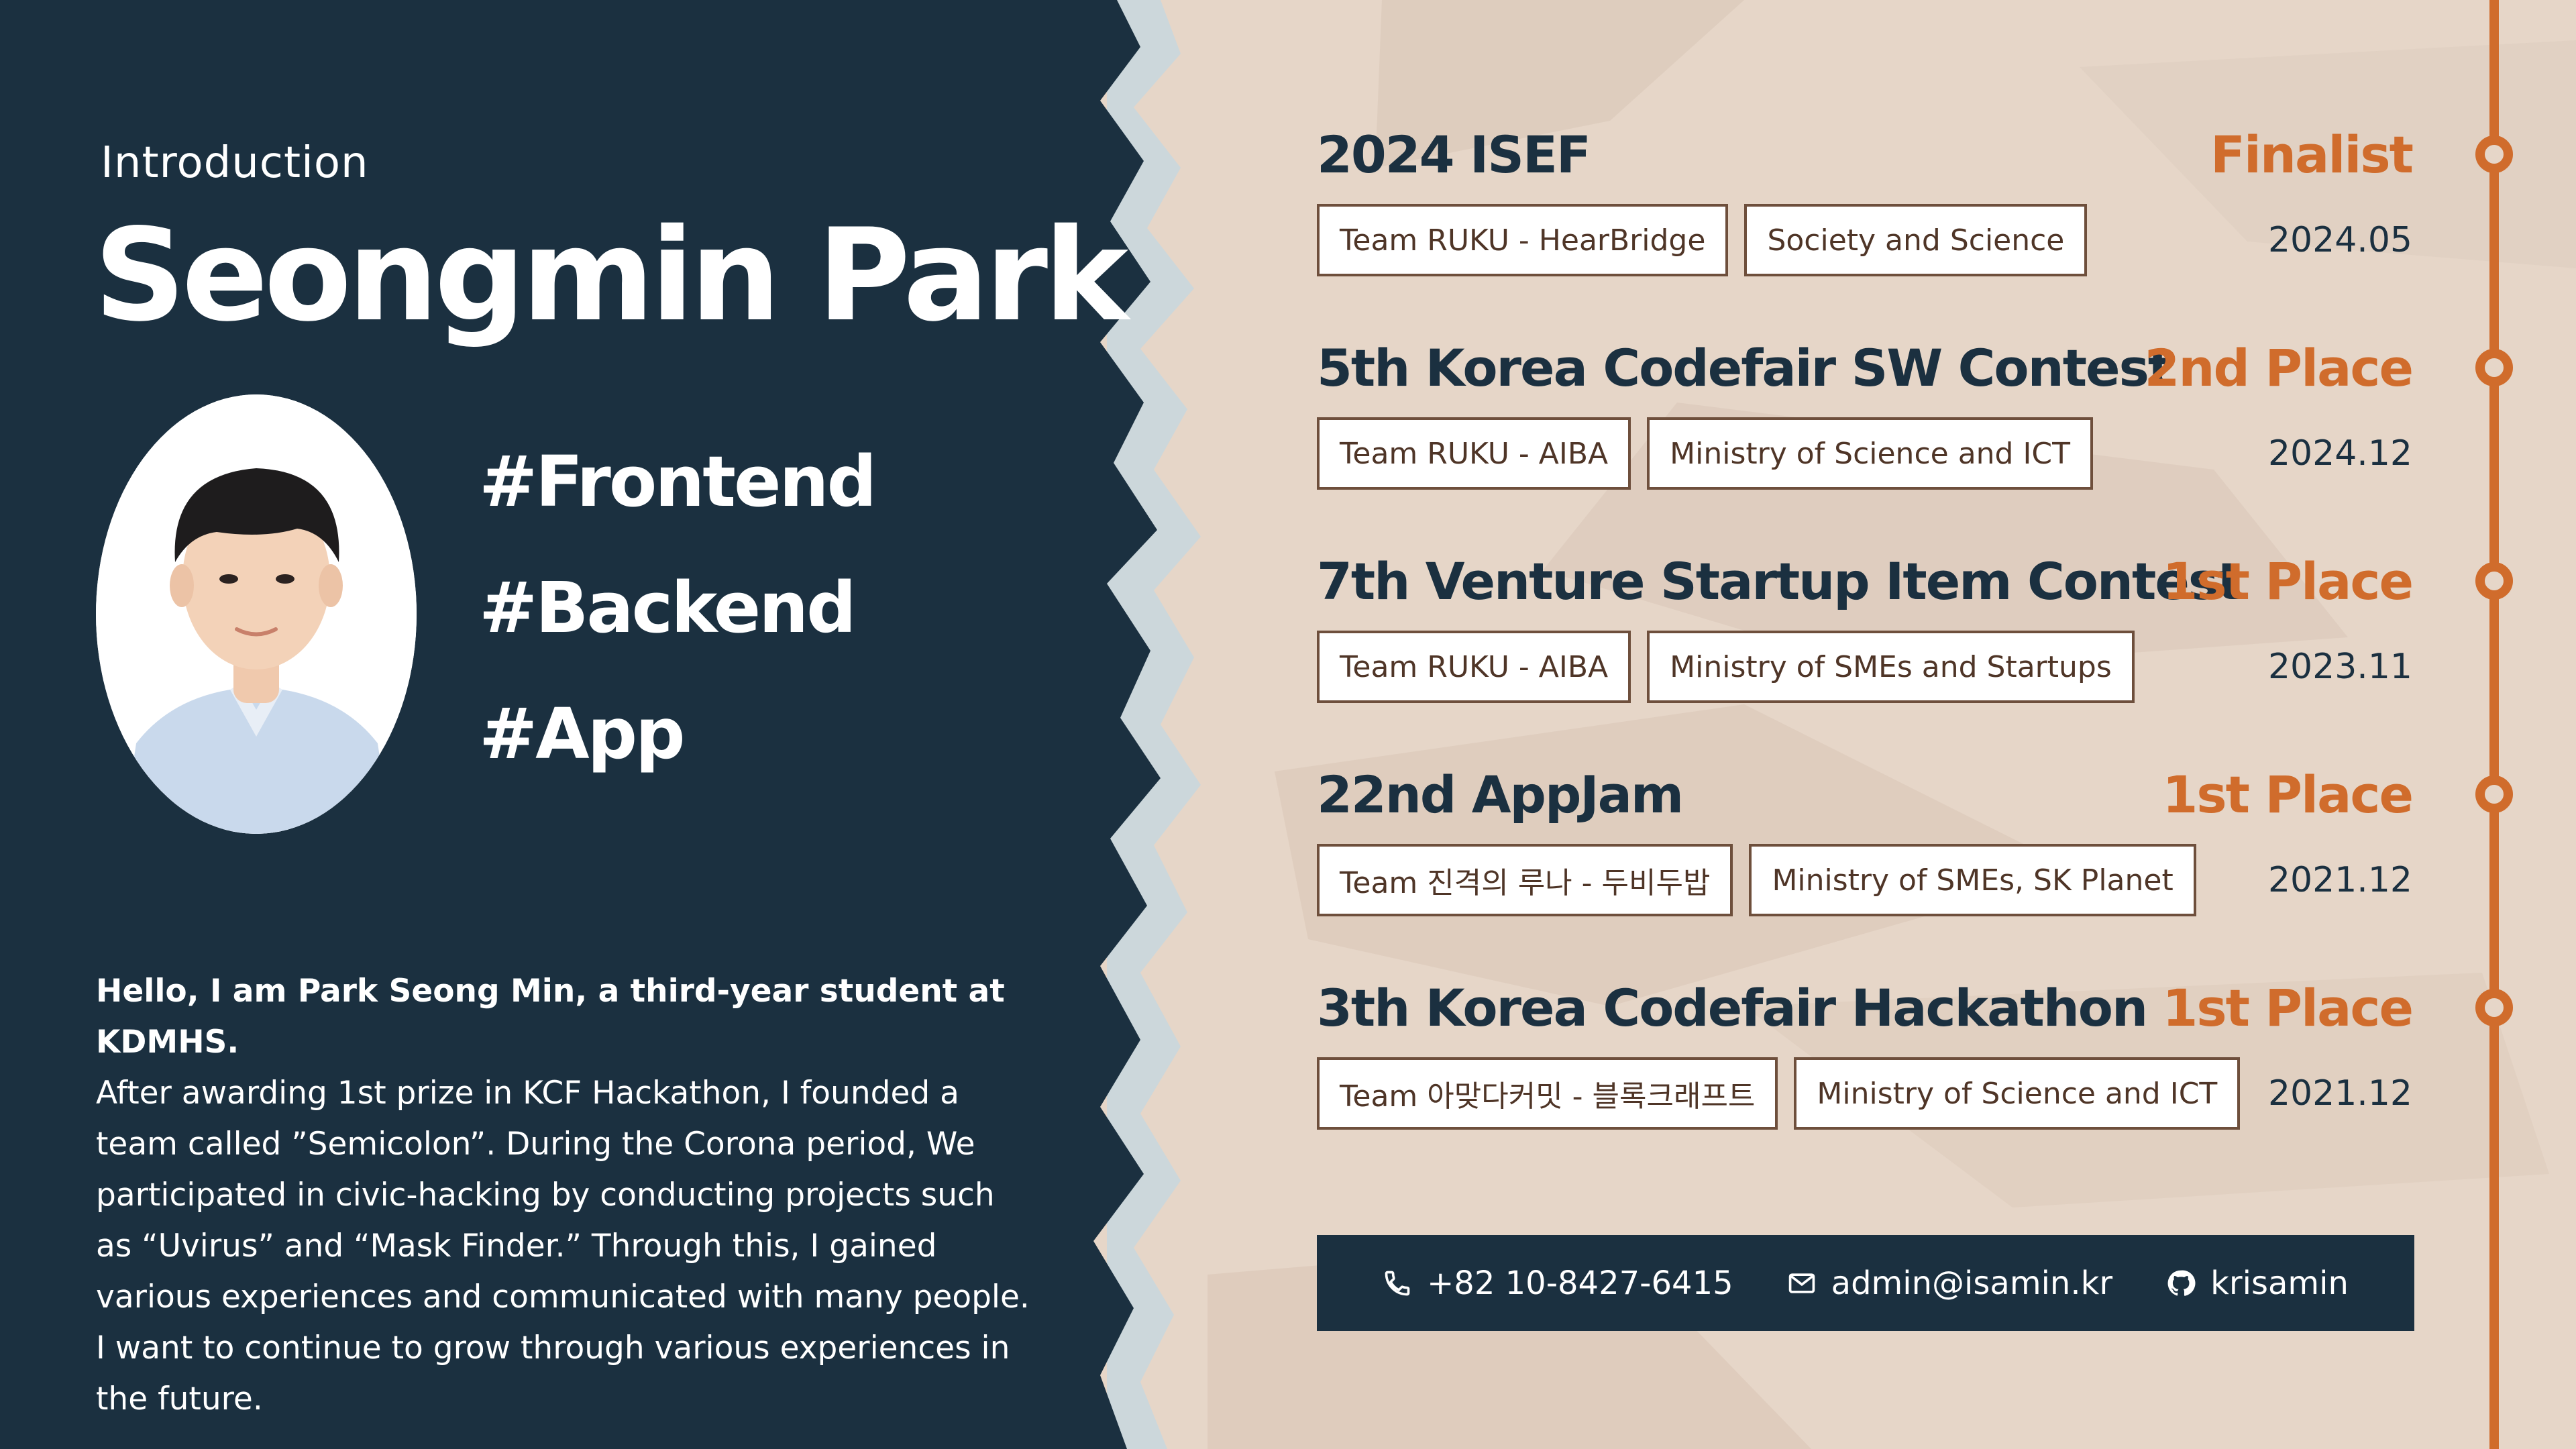  I want to click on phone-icon, so click(1397, 1283).